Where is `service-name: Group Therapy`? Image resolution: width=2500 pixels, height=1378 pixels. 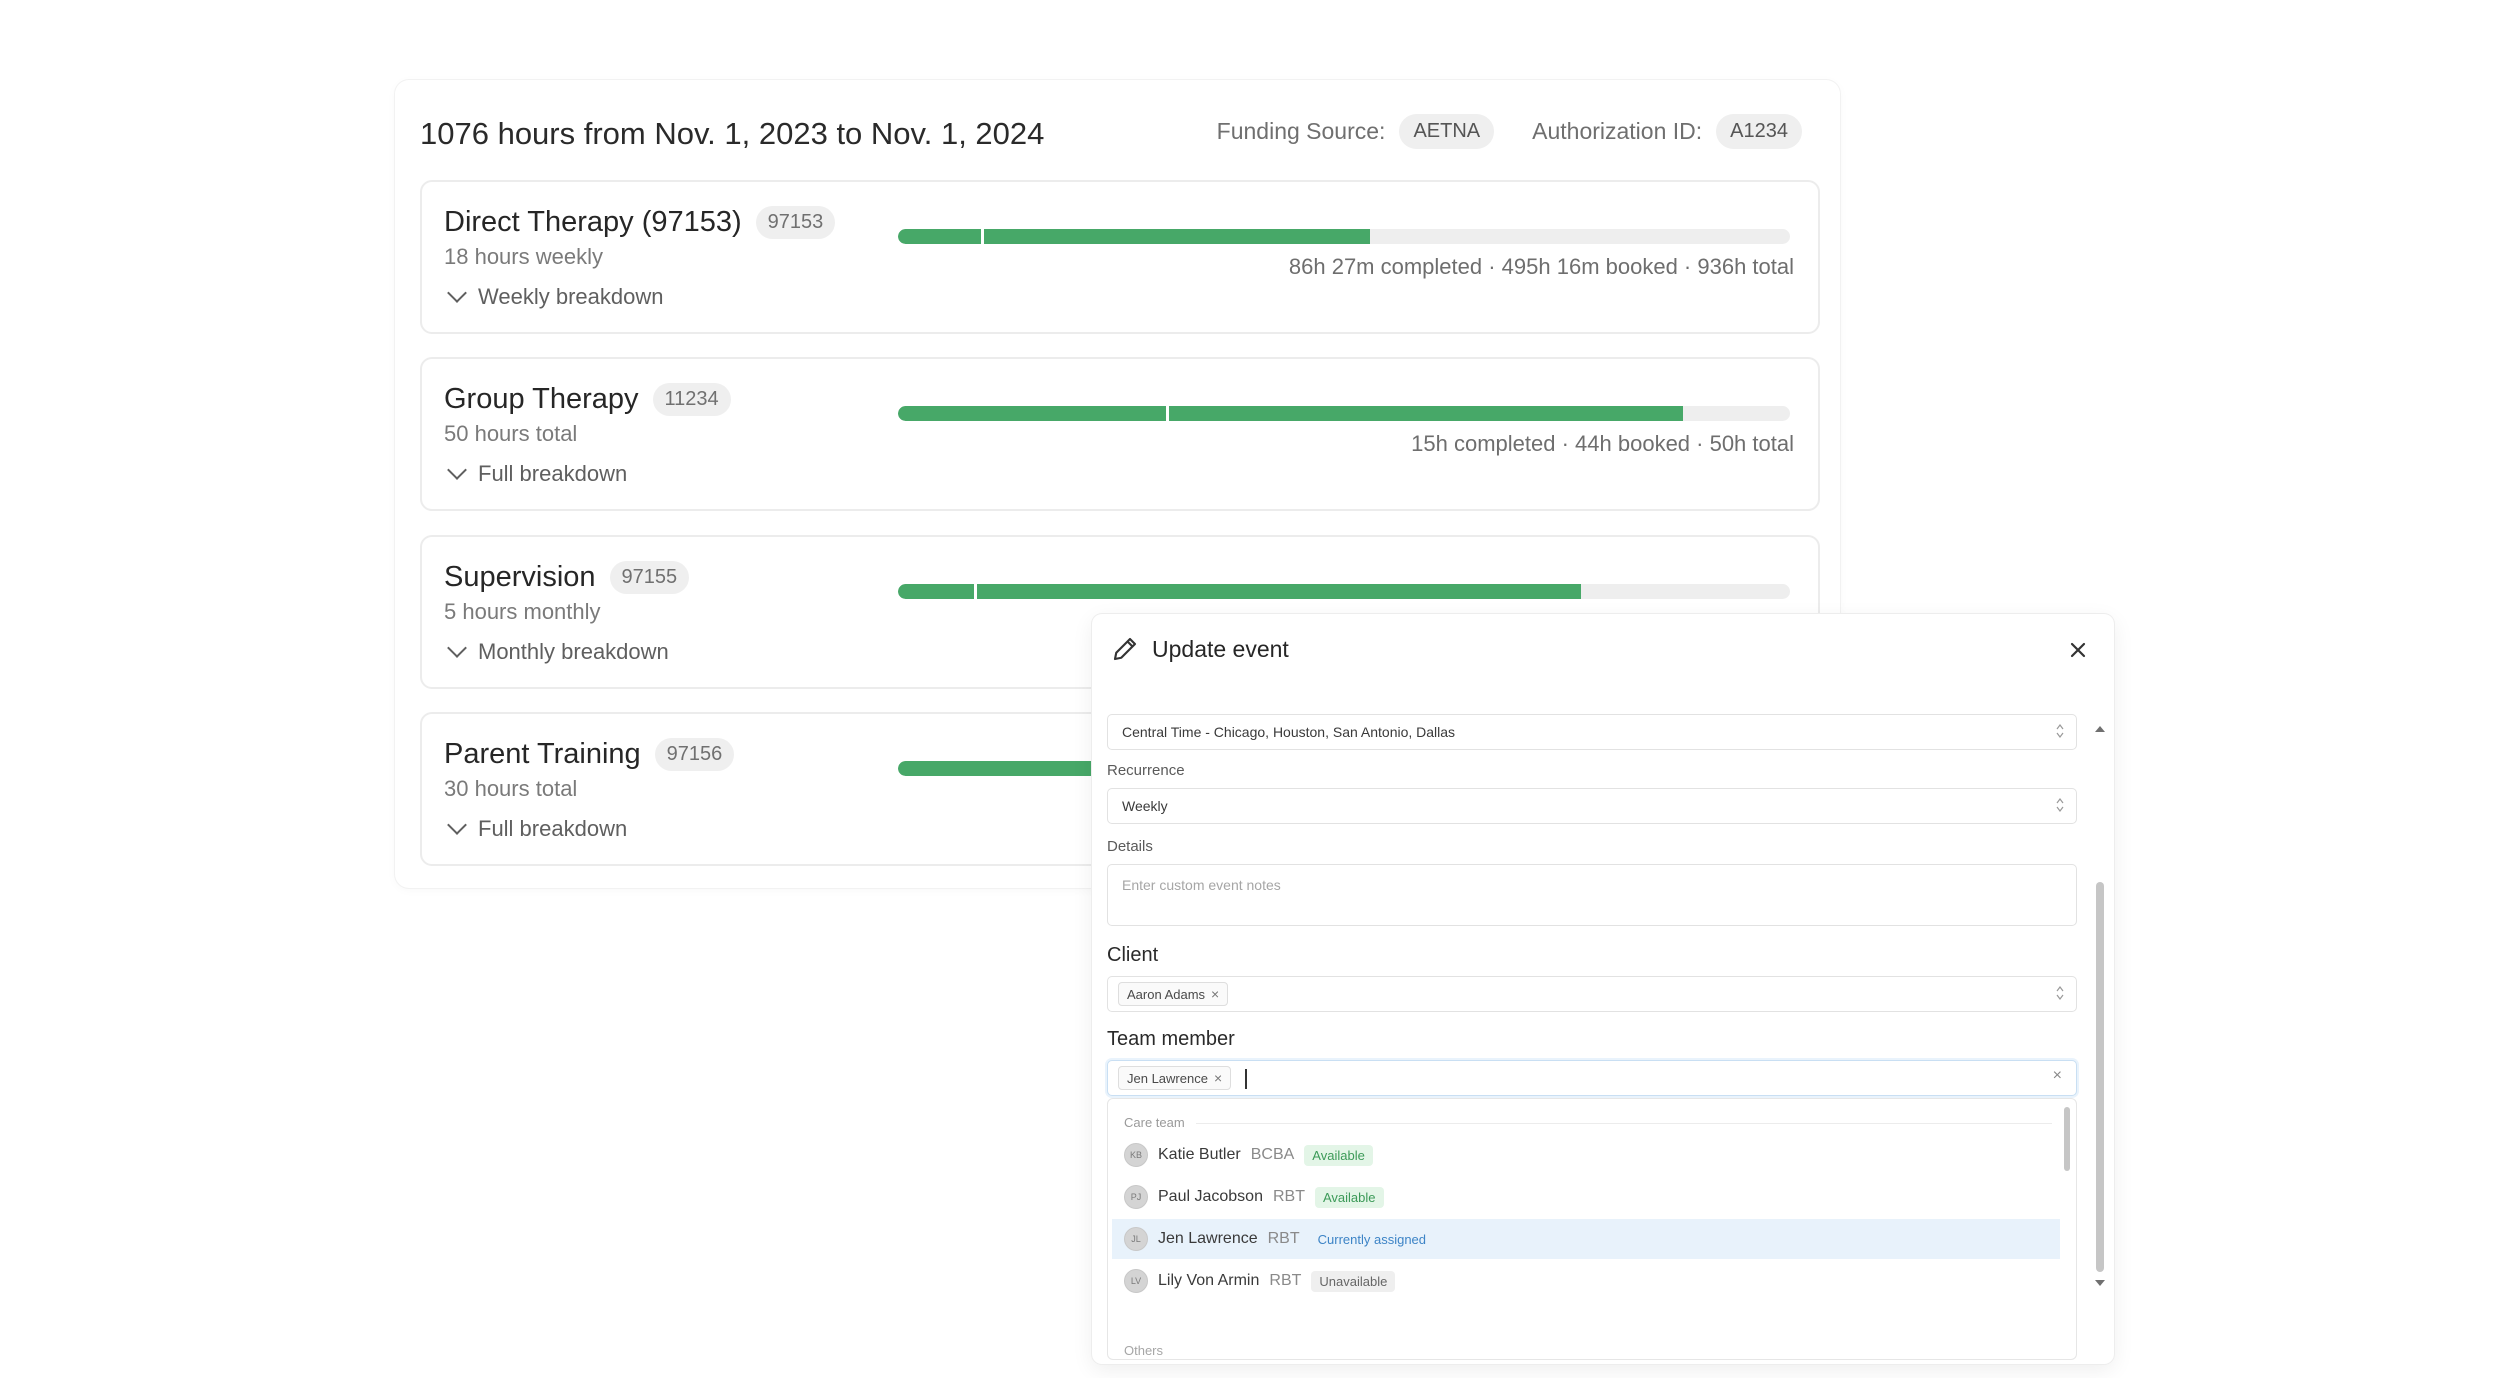
service-name: Group Therapy is located at coordinates (541, 399).